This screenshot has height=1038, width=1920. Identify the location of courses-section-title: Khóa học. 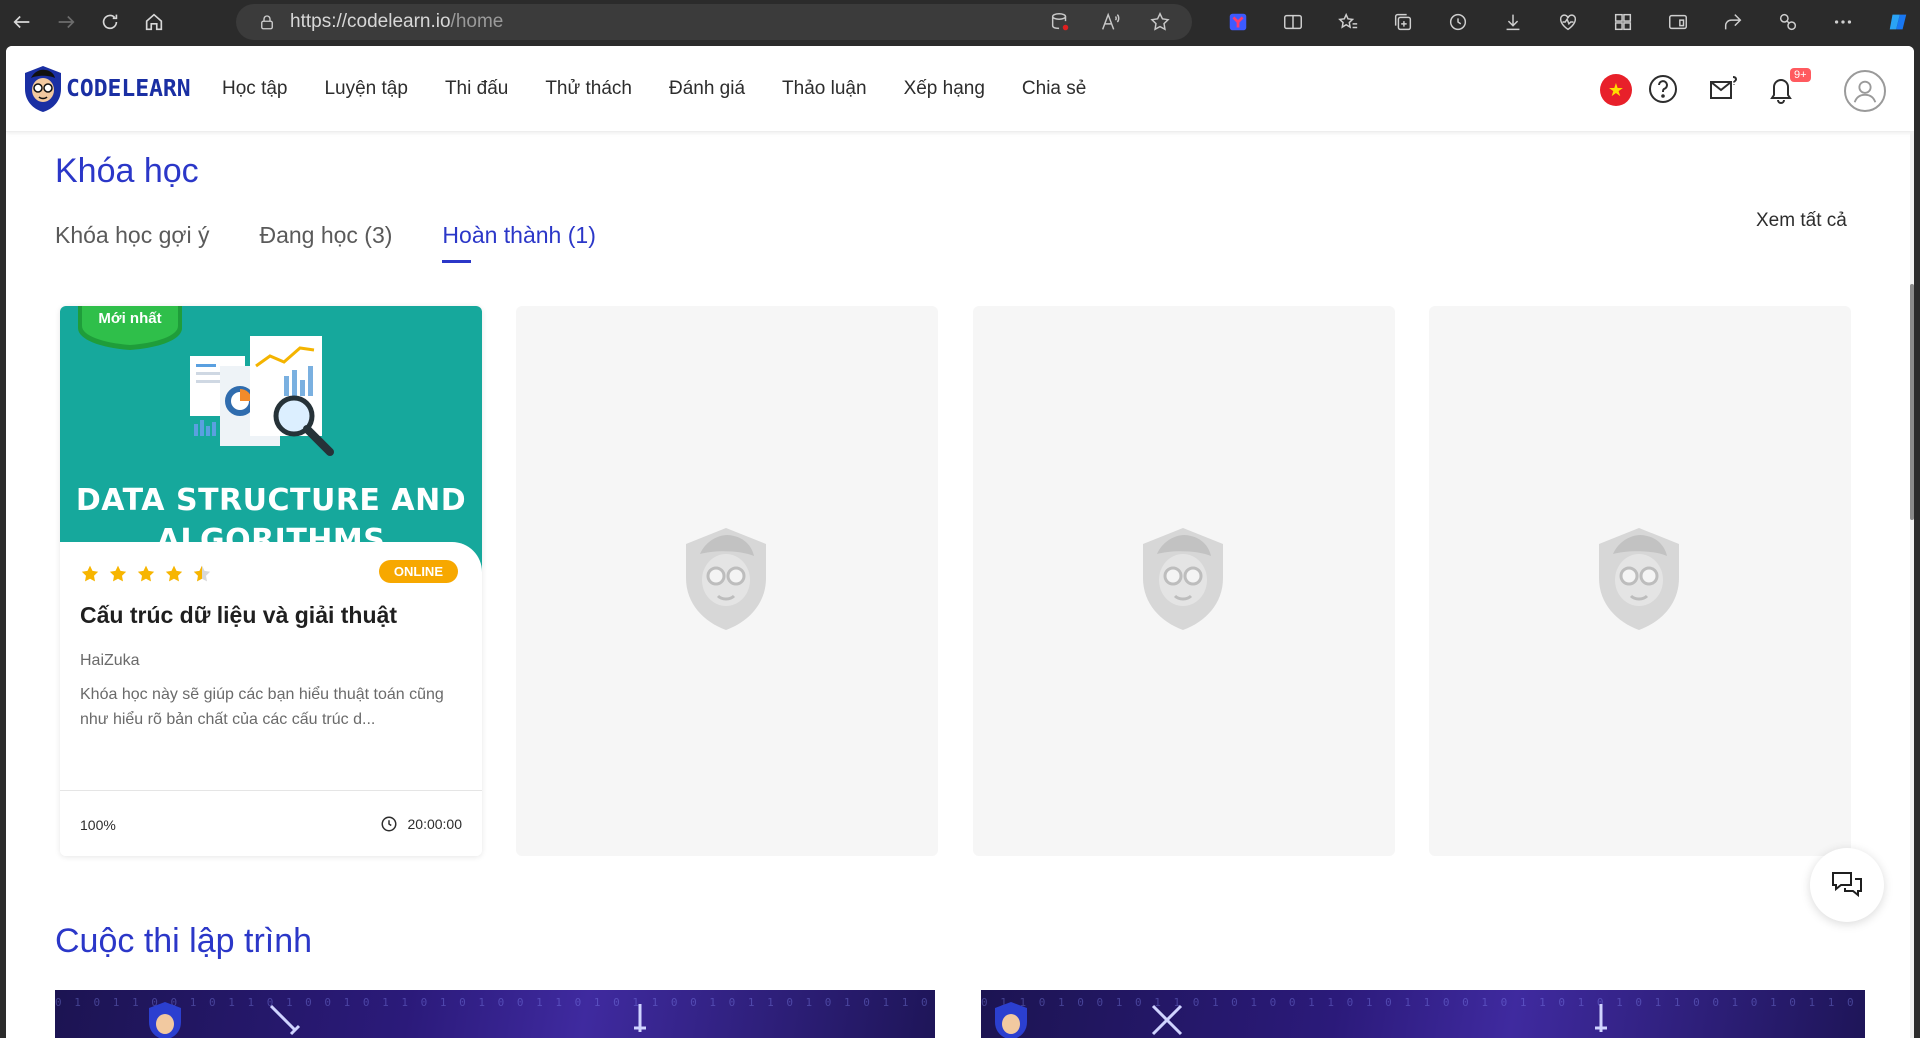
(127, 171).